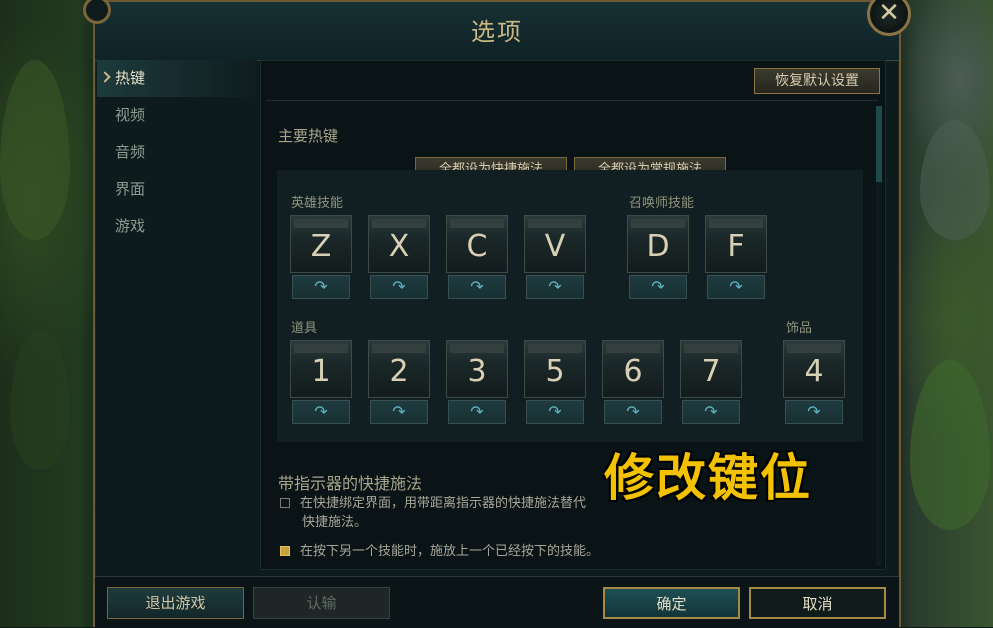 The image size is (993, 628). I want to click on sidebar-item-hotkeys: 热键, so click(177, 78).